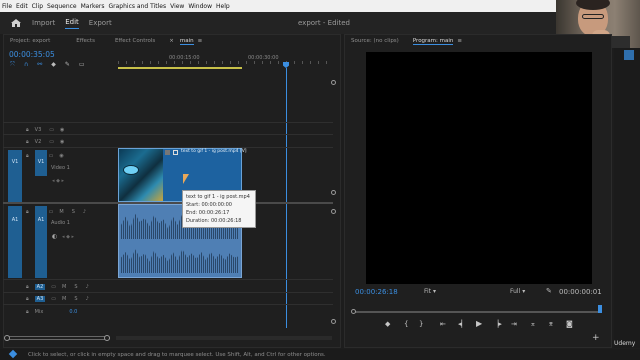 Image resolution: width=640 pixels, height=360 pixels. I want to click on step-forward-button: ▕▸, so click(497, 324).